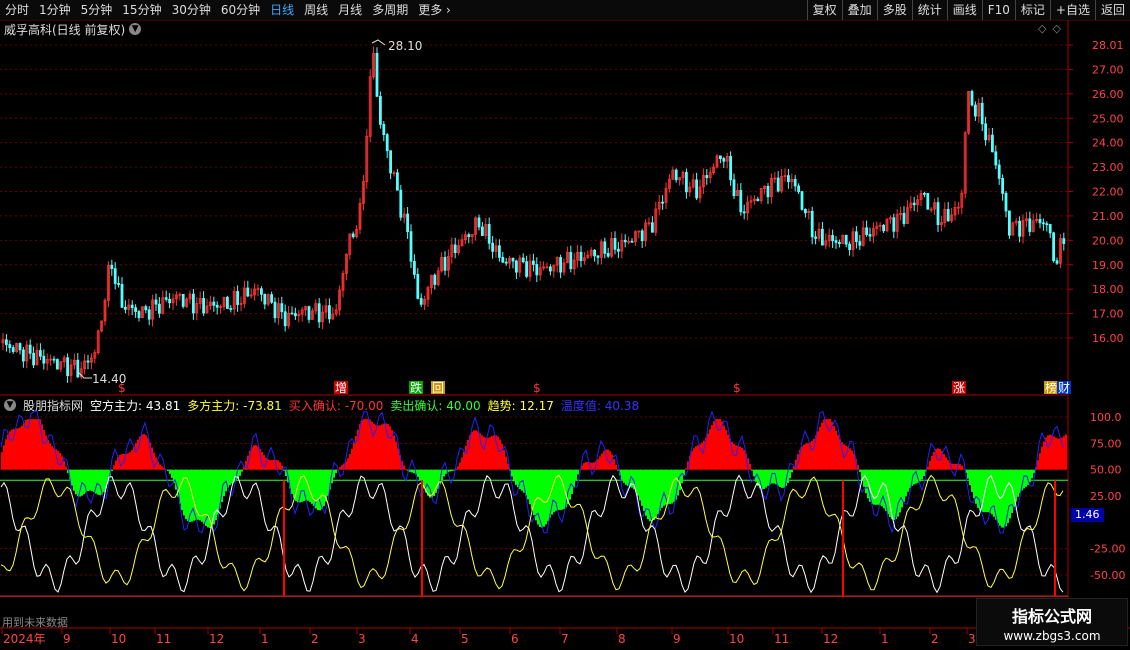 This screenshot has height=650, width=1130. Describe the element at coordinates (1106, 496) in the screenshot. I see `indicator-tick-label: 25.00` at that location.